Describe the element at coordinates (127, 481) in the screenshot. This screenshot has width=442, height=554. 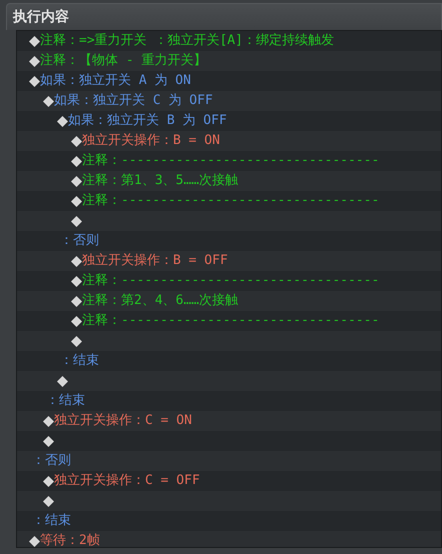
I see `command-text: 独立开关操作：C = OFF` at that location.